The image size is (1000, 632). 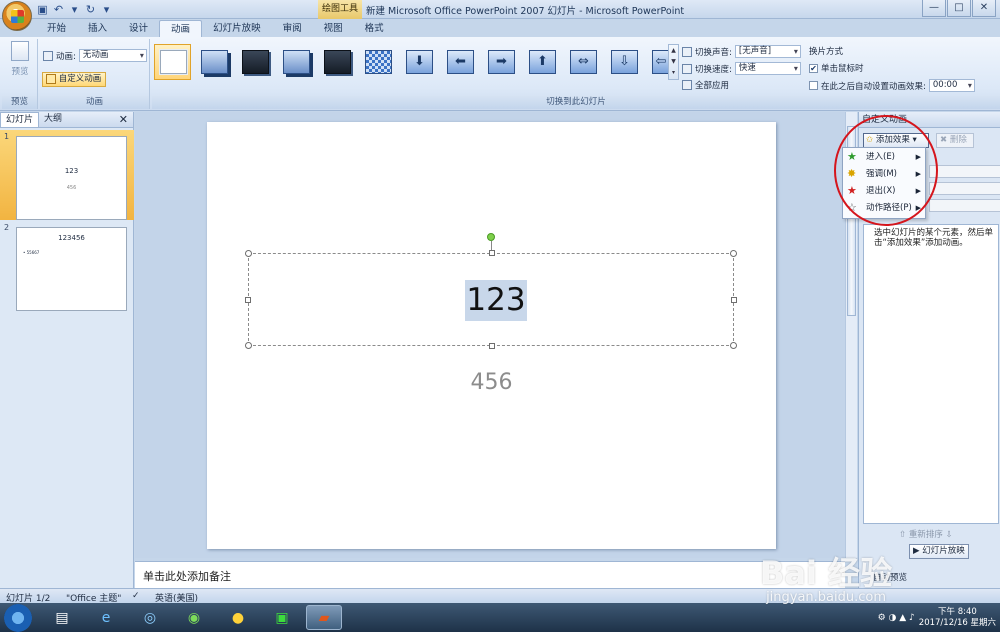 I want to click on auto-after-row: 在此之后自动设置动画效果: 00:00, so click(x=892, y=85).